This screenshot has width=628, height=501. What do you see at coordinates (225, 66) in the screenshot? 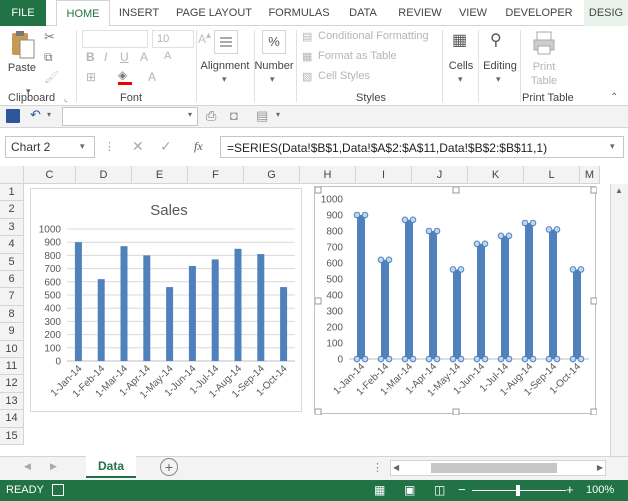
I see `alignment-button: Alignment` at bounding box center [225, 66].